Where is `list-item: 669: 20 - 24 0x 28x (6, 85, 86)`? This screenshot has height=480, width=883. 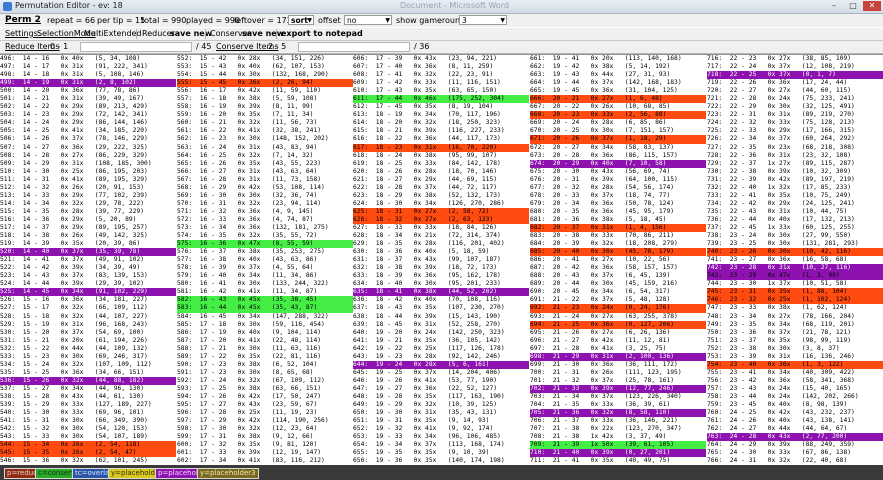 list-item: 669: 20 - 24 0x 28x (6, 85, 86) is located at coordinates (618, 123).